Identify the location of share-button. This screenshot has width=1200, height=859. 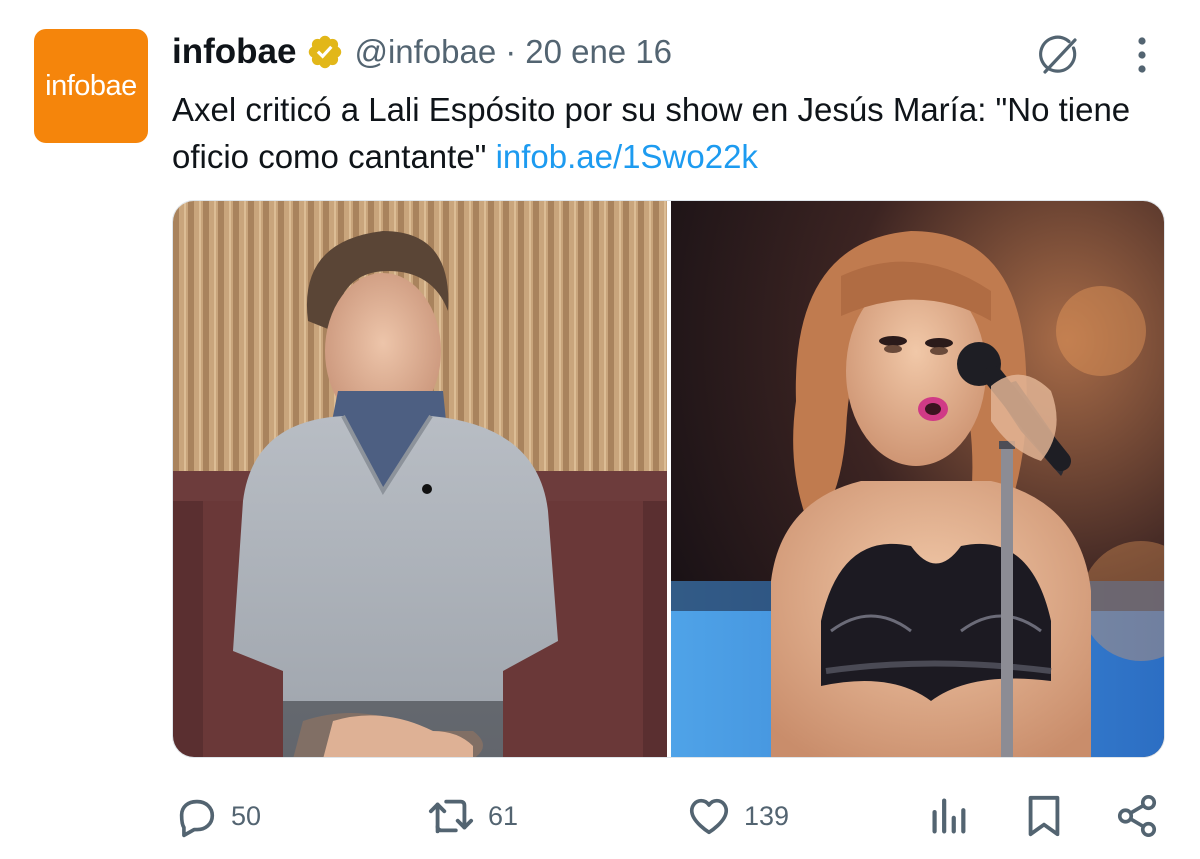
(1137, 816).